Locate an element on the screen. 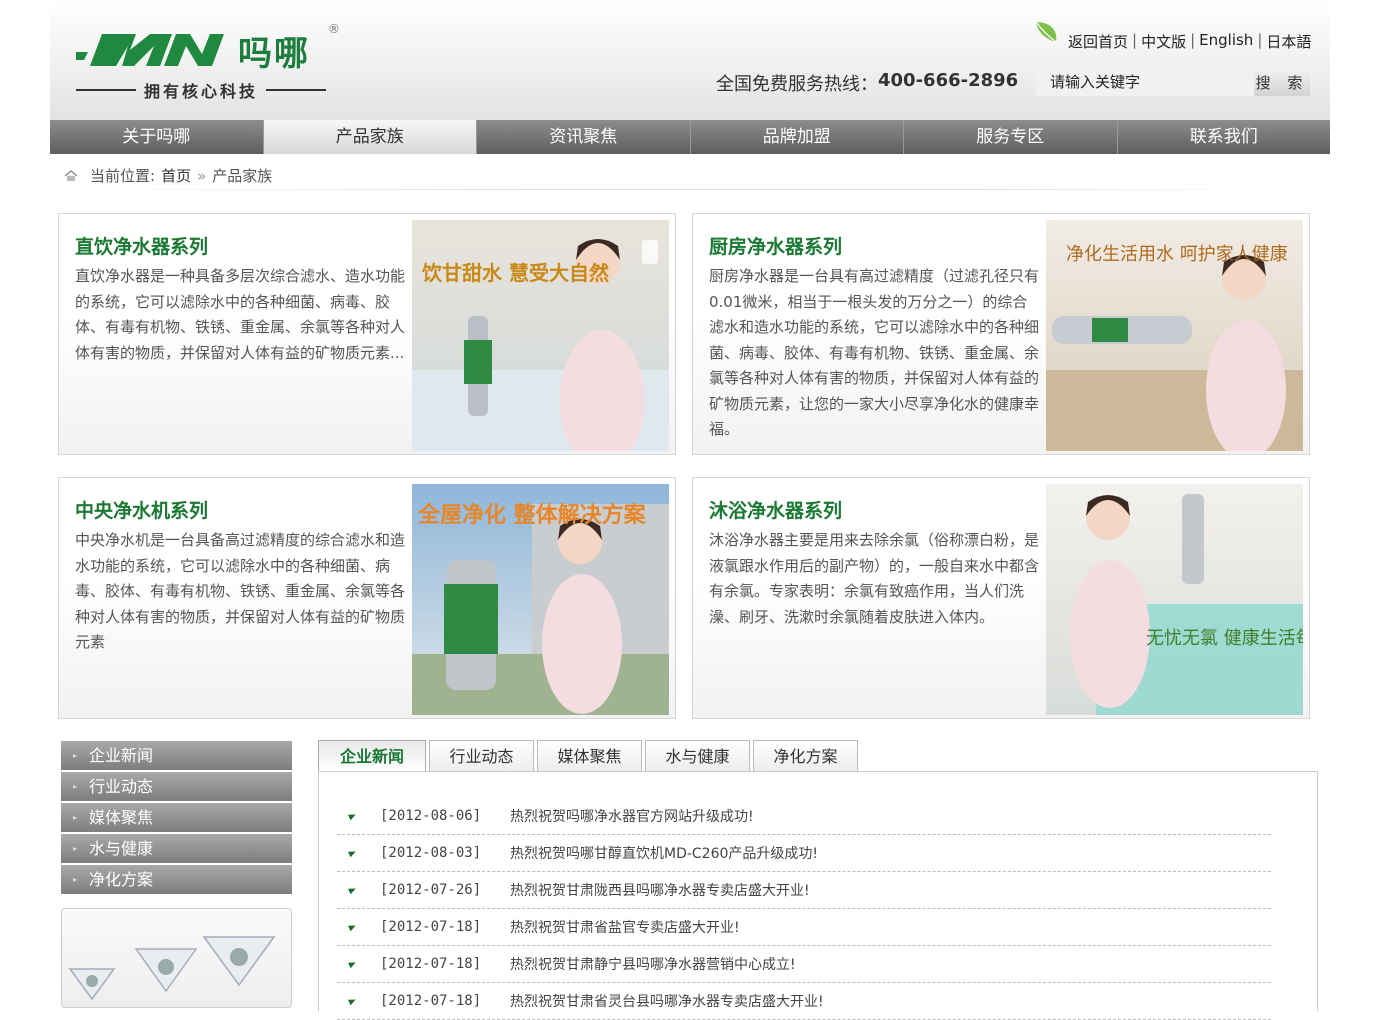 Image resolution: width=1380 pixels, height=1020 pixels. nav-news: 资讯聚焦 is located at coordinates (584, 137).